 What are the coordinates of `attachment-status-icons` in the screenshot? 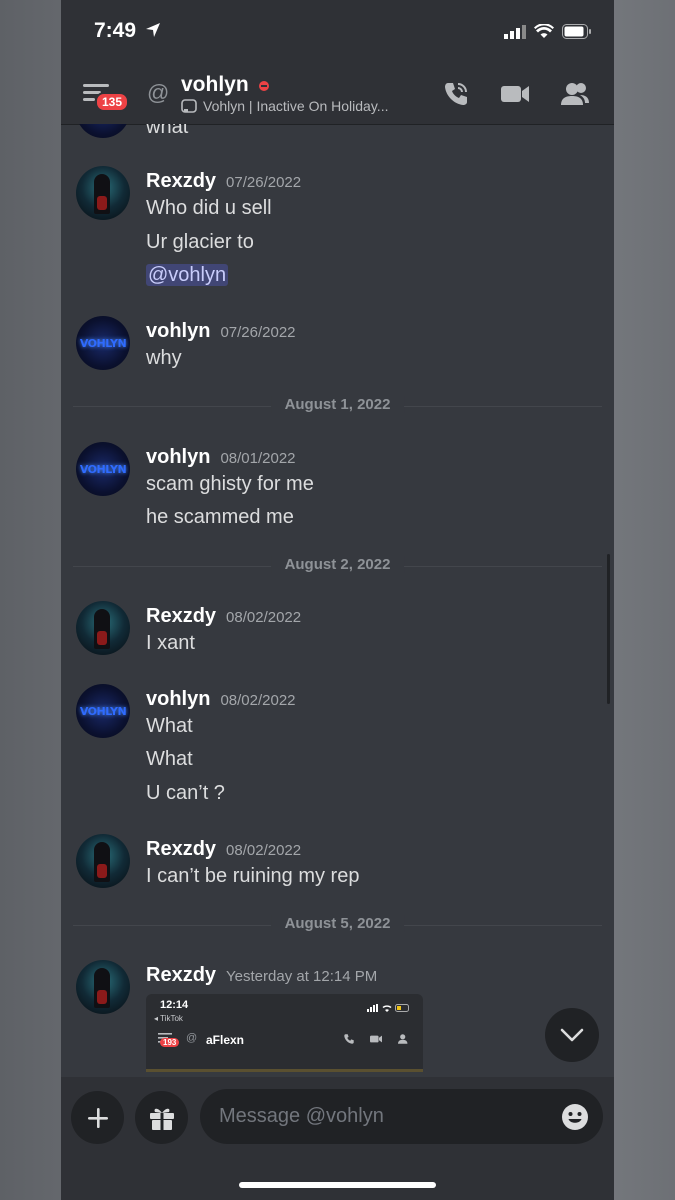 It's located at (389, 1008).